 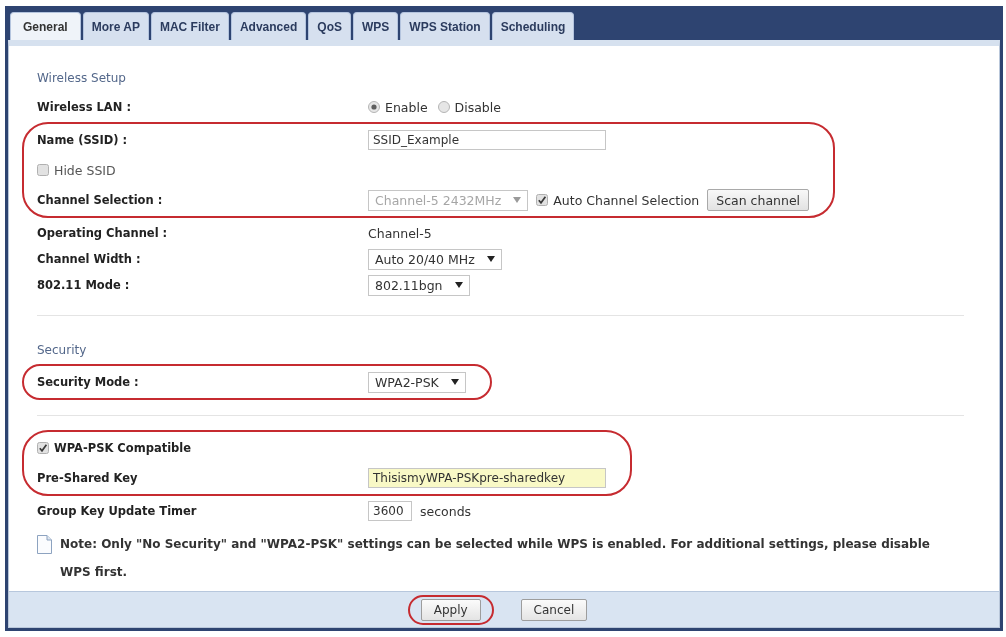 I want to click on field-label: Operating Channel :, so click(x=103, y=233).